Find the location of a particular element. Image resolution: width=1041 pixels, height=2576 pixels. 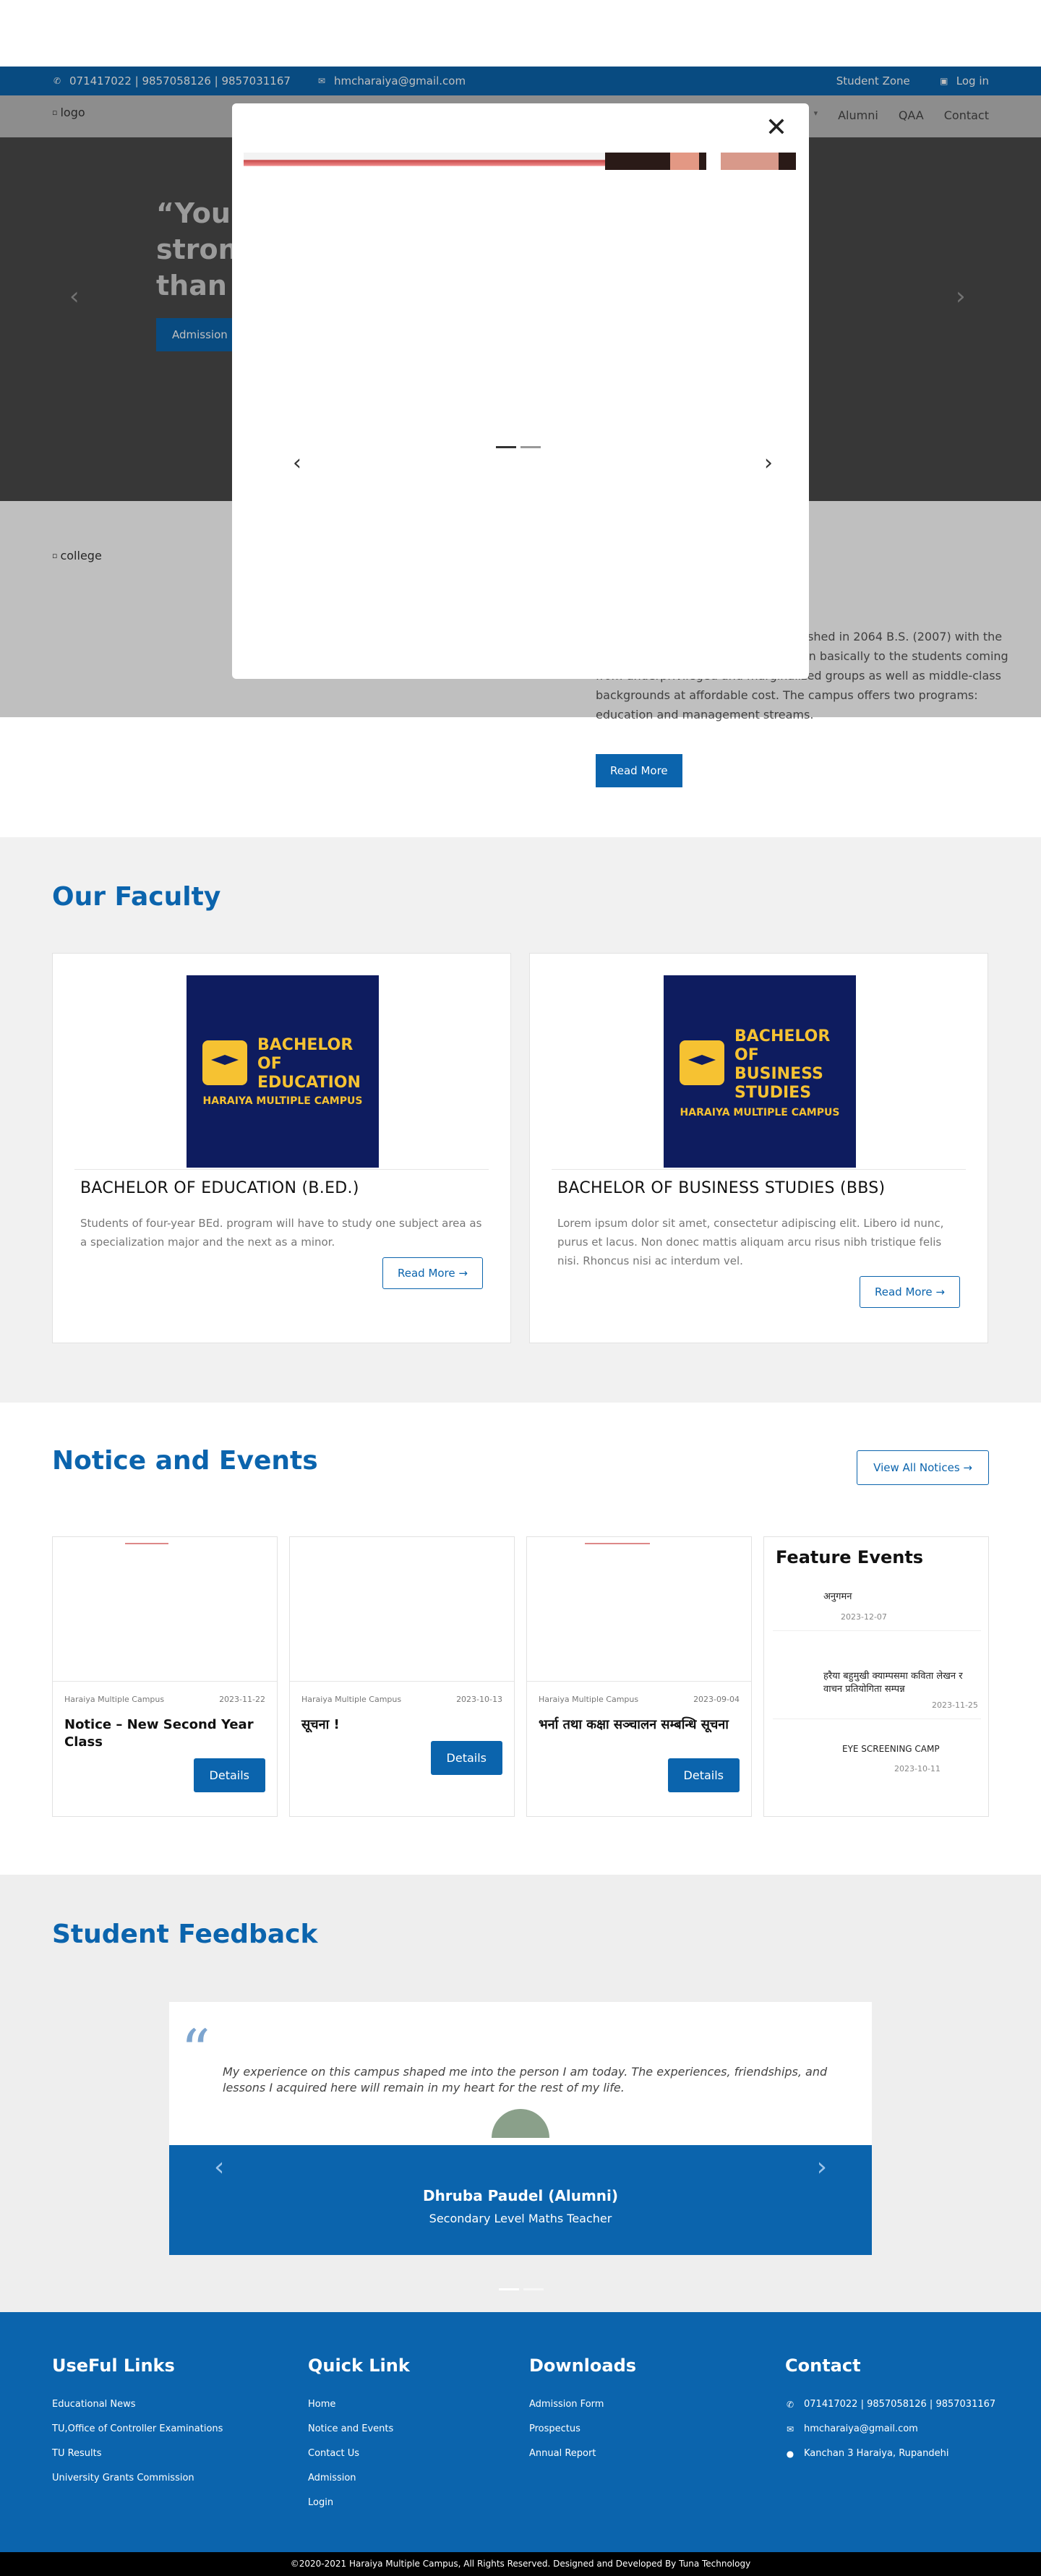

feature-event-title: EYE SCREENING CAMP is located at coordinates (891, 1749).